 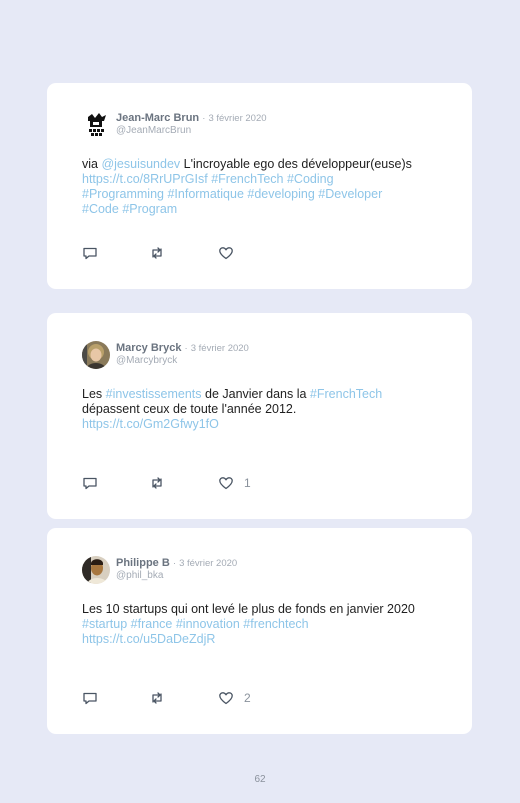 I want to click on like-button: 1, so click(x=234, y=483).